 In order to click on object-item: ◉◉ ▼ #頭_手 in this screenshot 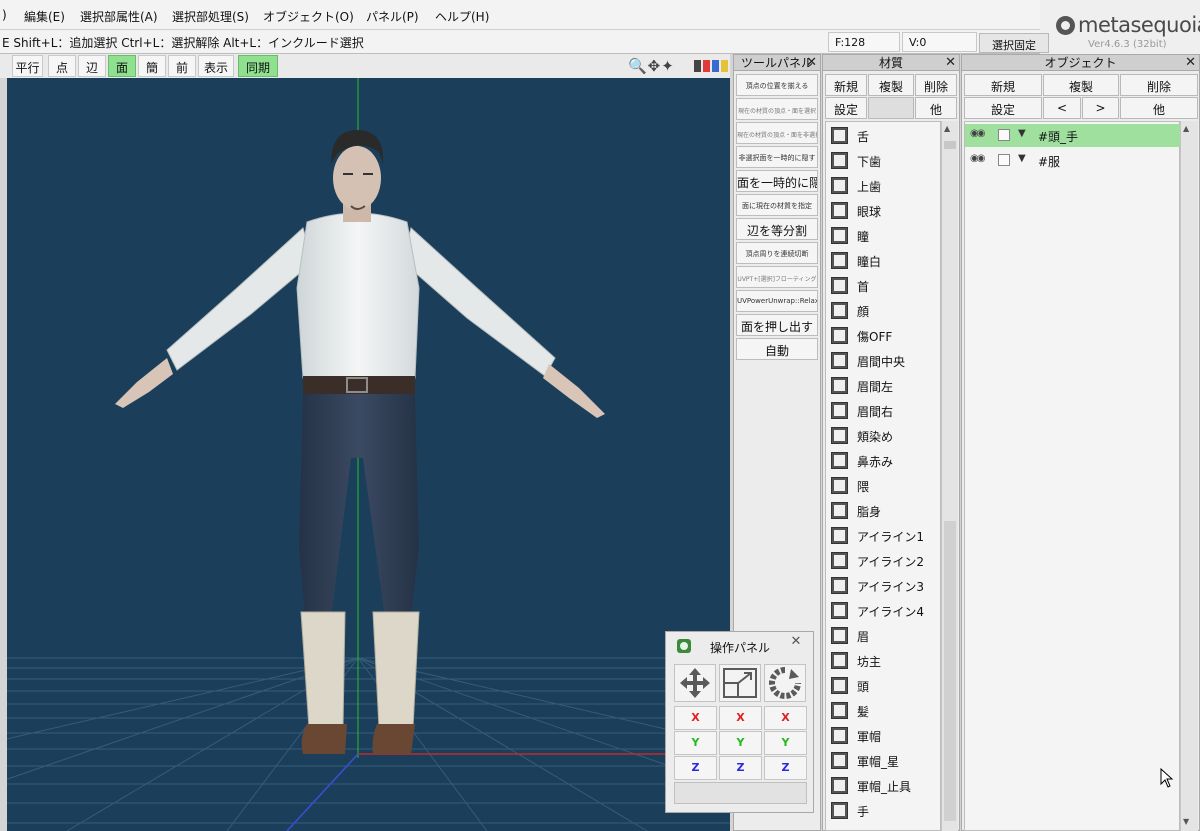, I will do `click(1073, 135)`.